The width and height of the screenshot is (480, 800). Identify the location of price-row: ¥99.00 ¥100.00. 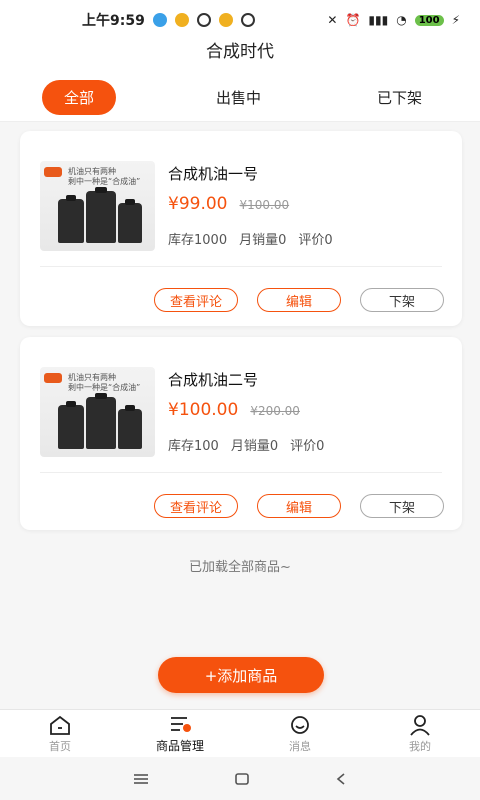
(228, 204).